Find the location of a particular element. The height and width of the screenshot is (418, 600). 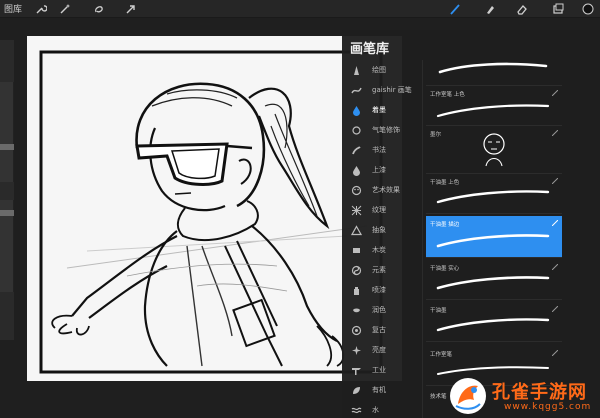

category-item: 纹理 is located at coordinates (382, 210).